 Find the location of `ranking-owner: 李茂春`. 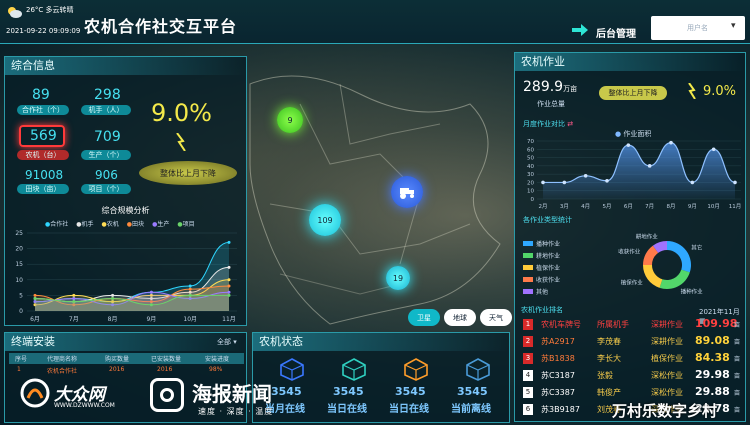

ranking-owner: 李茂春 is located at coordinates (609, 341).